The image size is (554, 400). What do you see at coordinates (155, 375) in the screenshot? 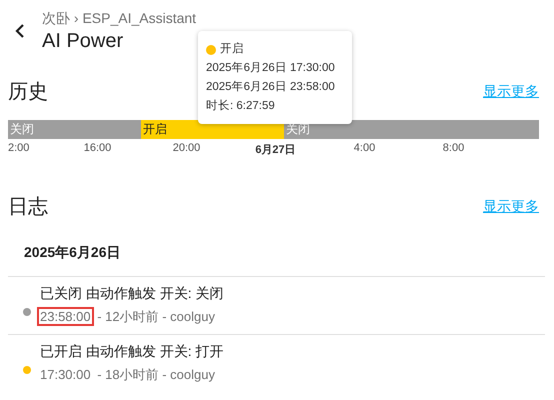
I see `log-detail: - 18小时前 - coolguy` at bounding box center [155, 375].